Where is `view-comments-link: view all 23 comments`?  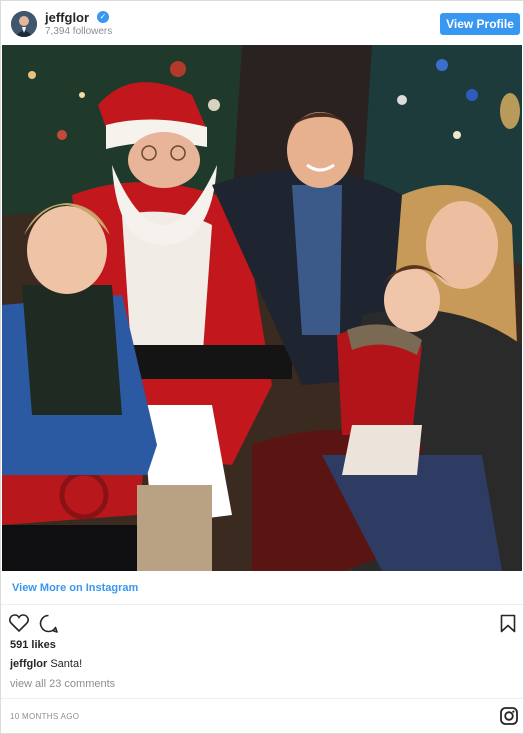
view-comments-link: view all 23 comments is located at coordinates (62, 684).